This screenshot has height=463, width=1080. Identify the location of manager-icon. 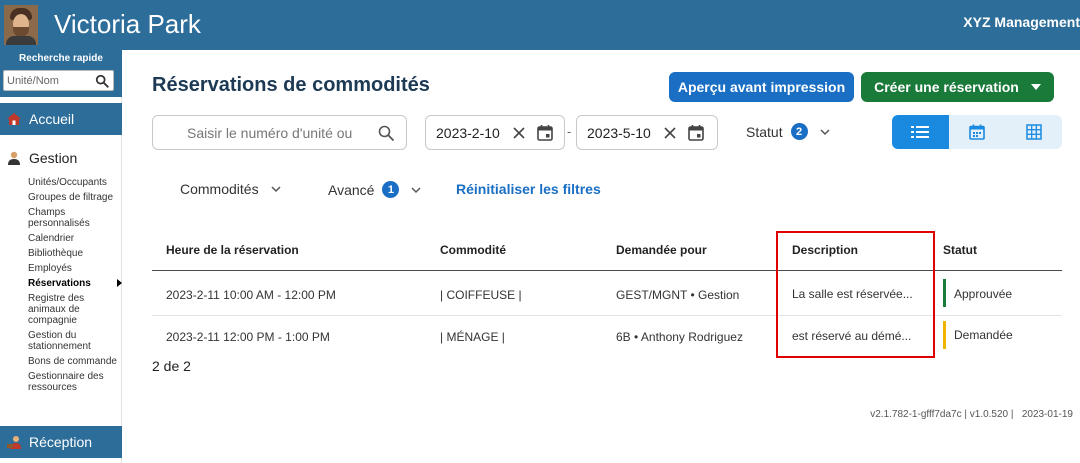
(14, 158).